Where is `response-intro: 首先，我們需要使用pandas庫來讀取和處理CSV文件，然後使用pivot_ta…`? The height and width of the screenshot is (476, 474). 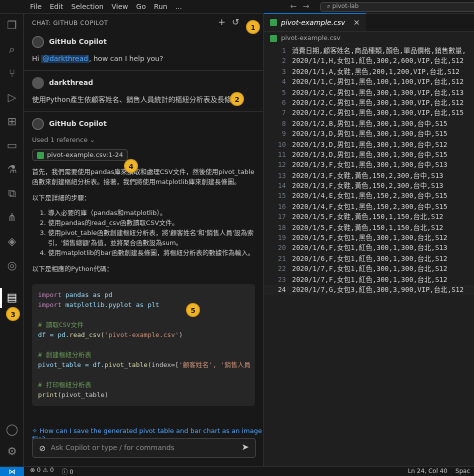
response-intro: 首先，我們需要使用pandas庫來讀取和處理CSV文件，然後使用pivot_ta… is located at coordinates (143, 177).